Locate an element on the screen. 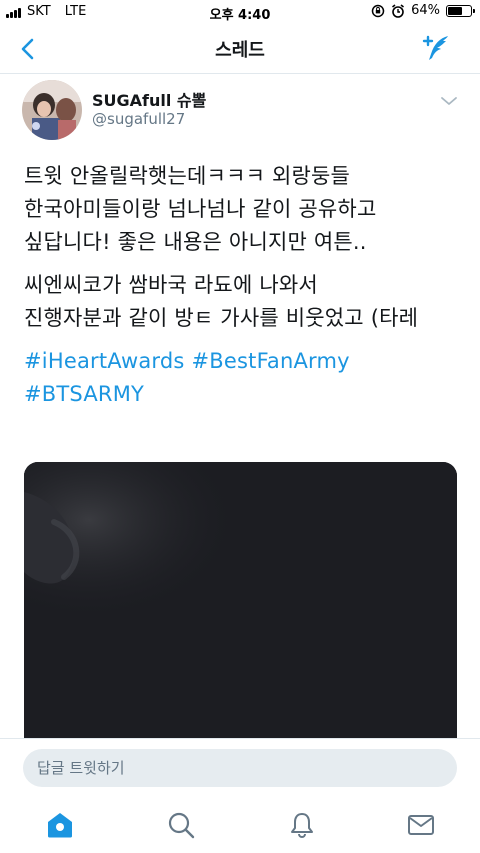 Image resolution: width=480 pixels, height=853 pixels. compose-feather-icon is located at coordinates (435, 47).